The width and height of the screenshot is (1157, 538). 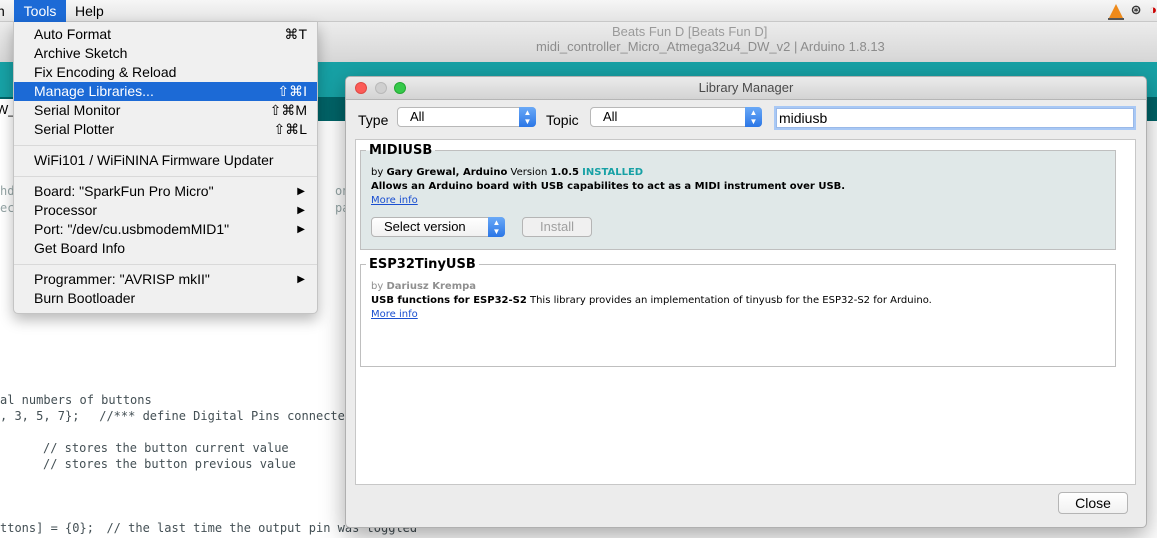 I want to click on ide-sketch-tab: W_, so click(x=8, y=110).